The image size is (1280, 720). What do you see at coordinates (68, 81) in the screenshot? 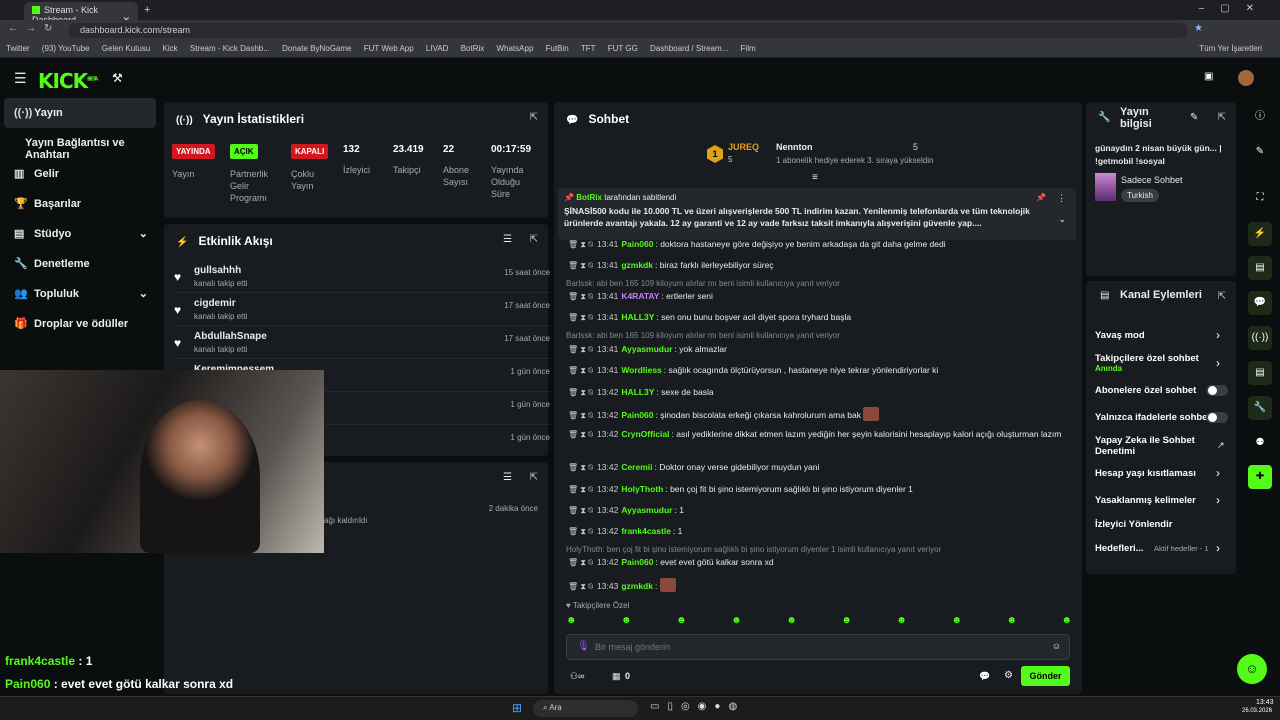
I see `kick-logo: KICKBETA` at bounding box center [68, 81].